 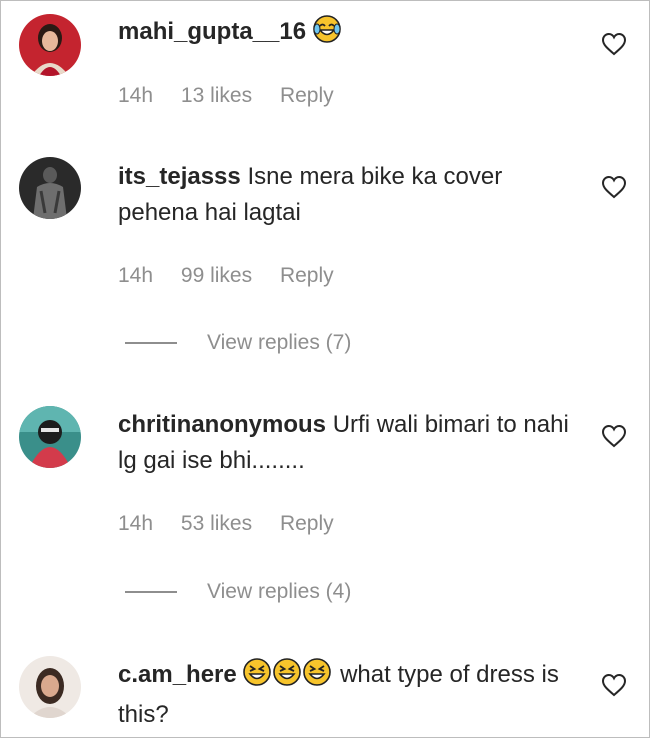 I want to click on view-replies-label: View replies (4), so click(x=279, y=591).